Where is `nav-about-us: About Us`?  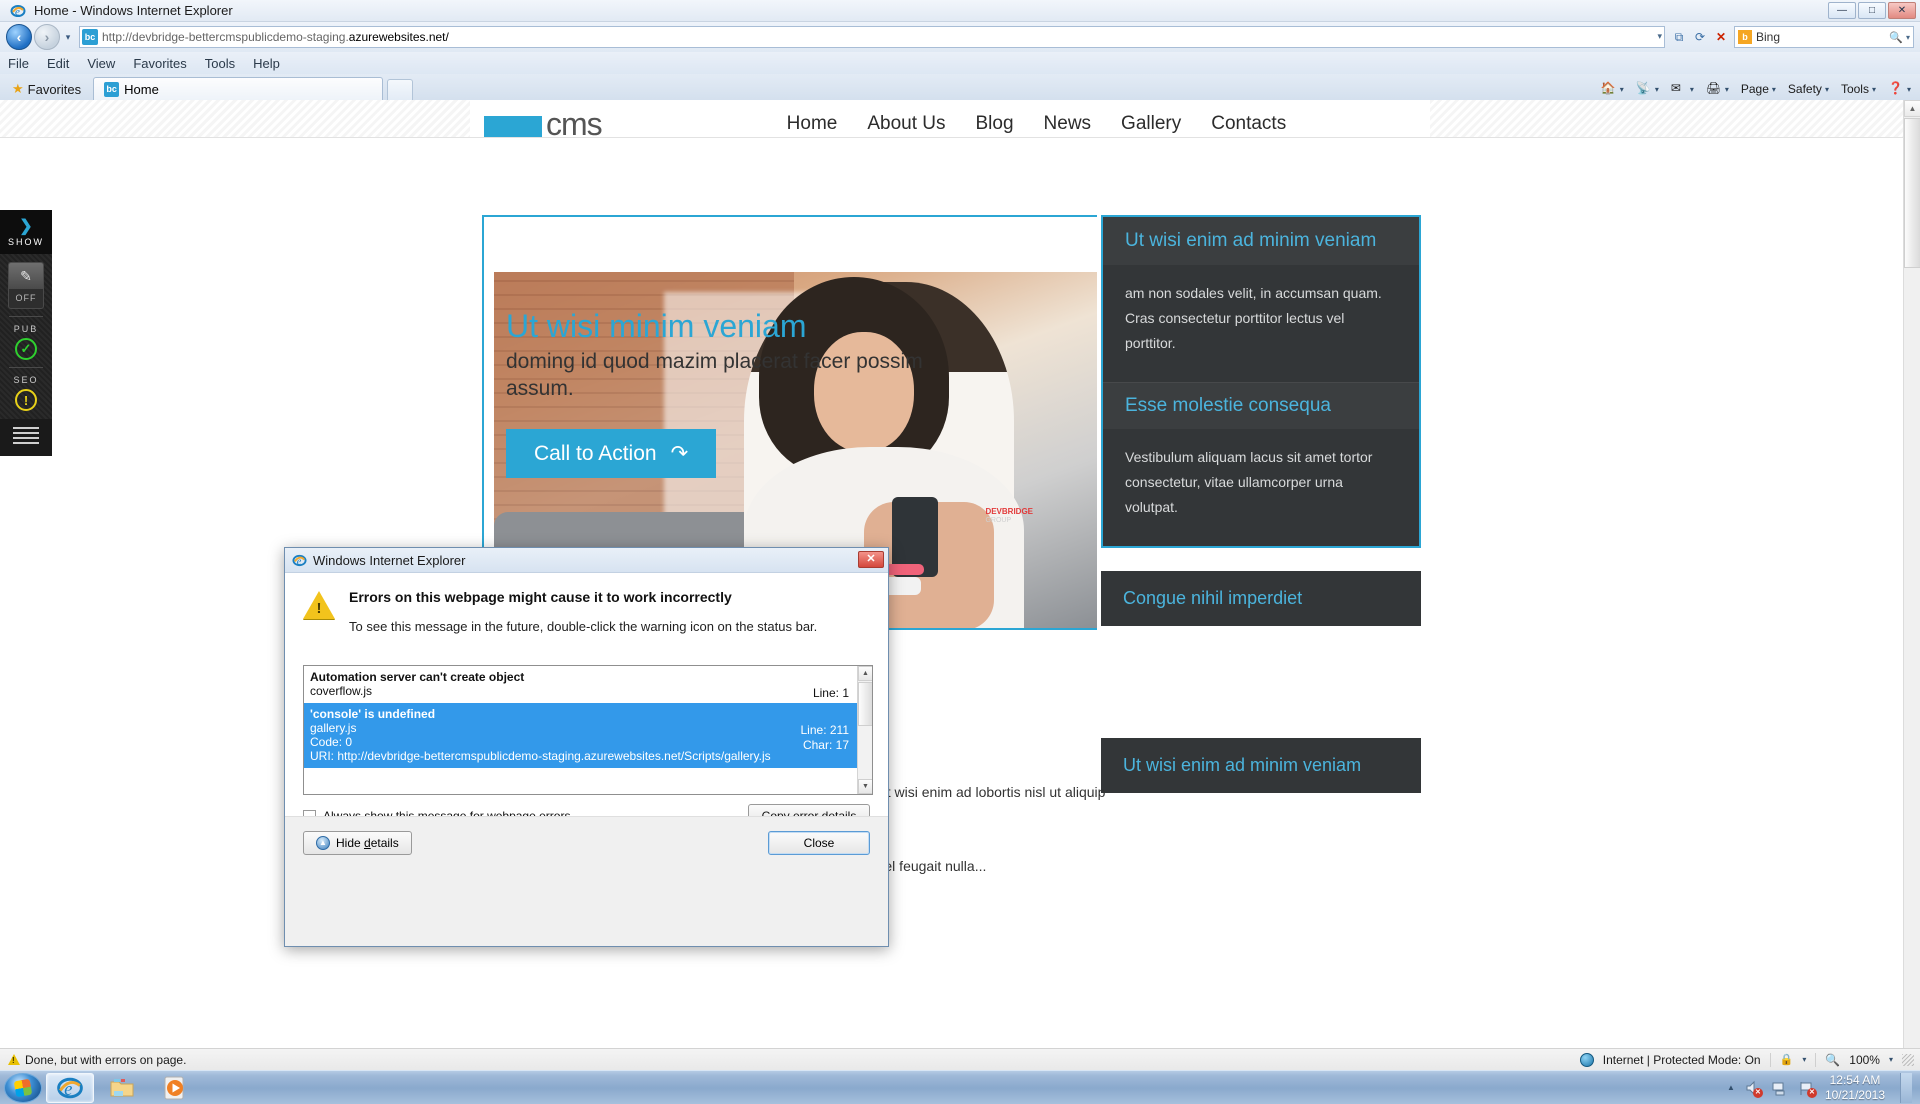
nav-about-us: About Us is located at coordinates (906, 124).